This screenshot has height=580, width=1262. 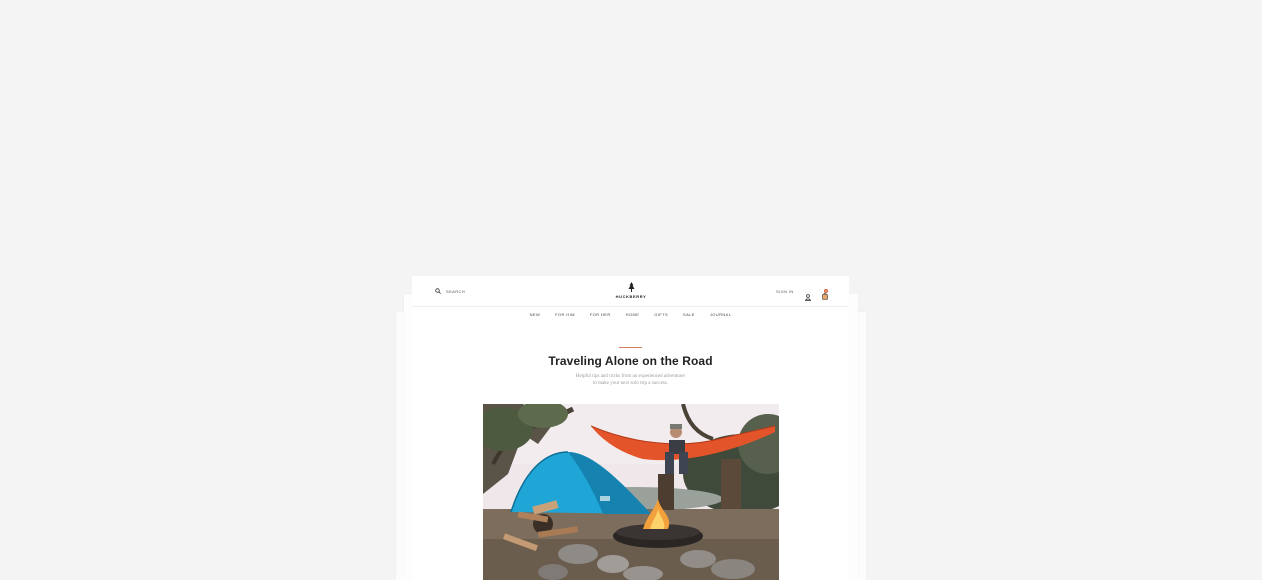 I want to click on article-title: Traveling Alone on the Road, so click(x=630, y=361).